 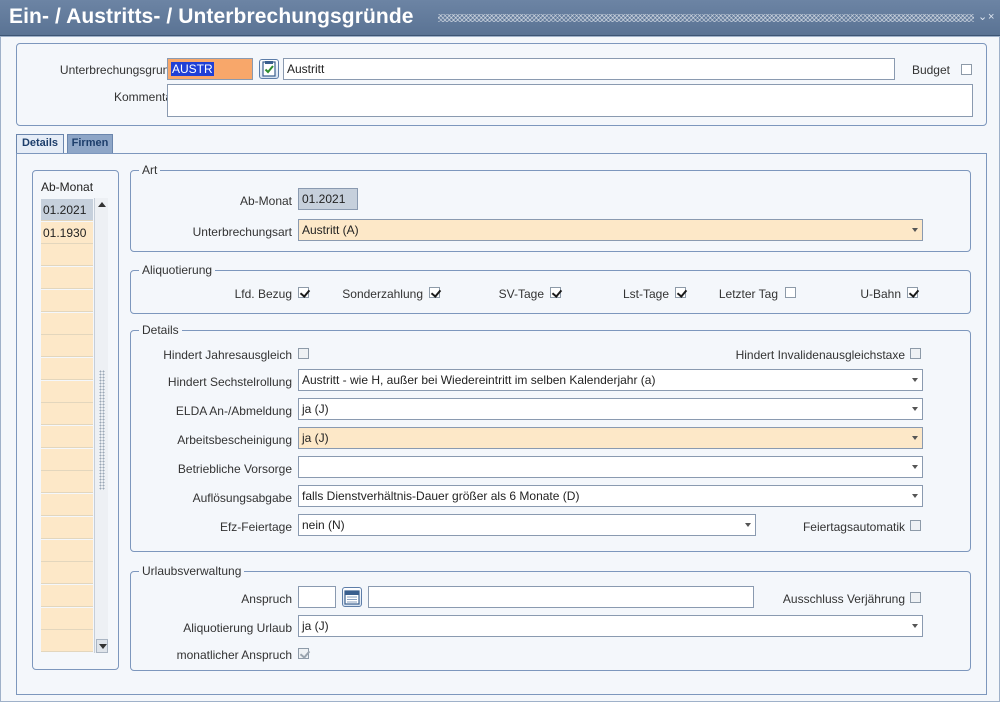 I want to click on pension-select, so click(x=610, y=467).